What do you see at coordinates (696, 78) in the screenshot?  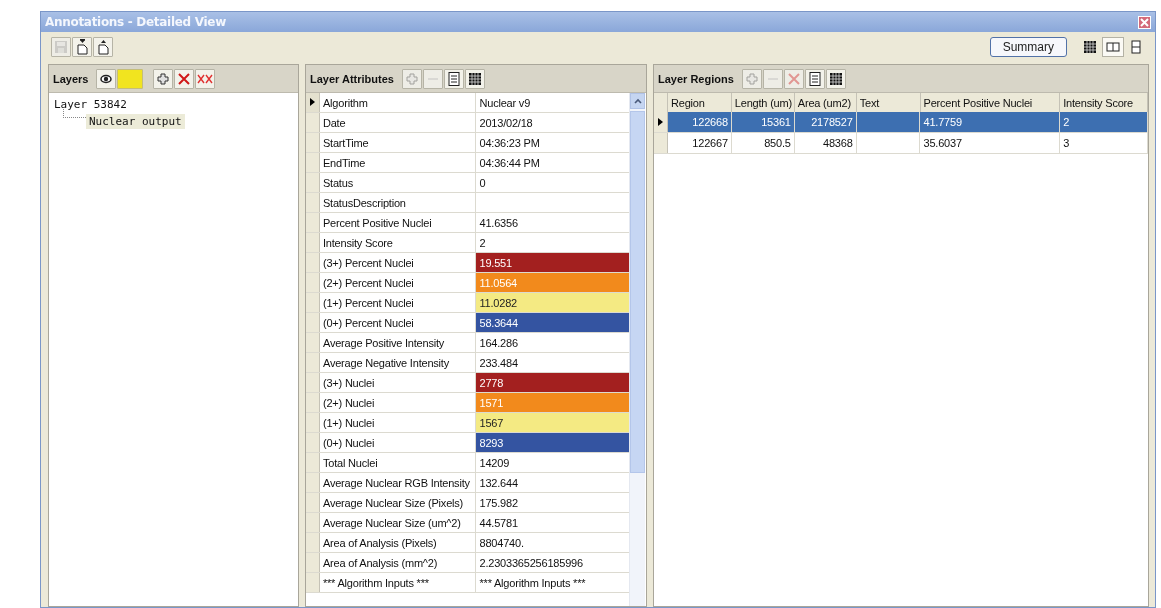 I see `panel-title: Layer Regions` at bounding box center [696, 78].